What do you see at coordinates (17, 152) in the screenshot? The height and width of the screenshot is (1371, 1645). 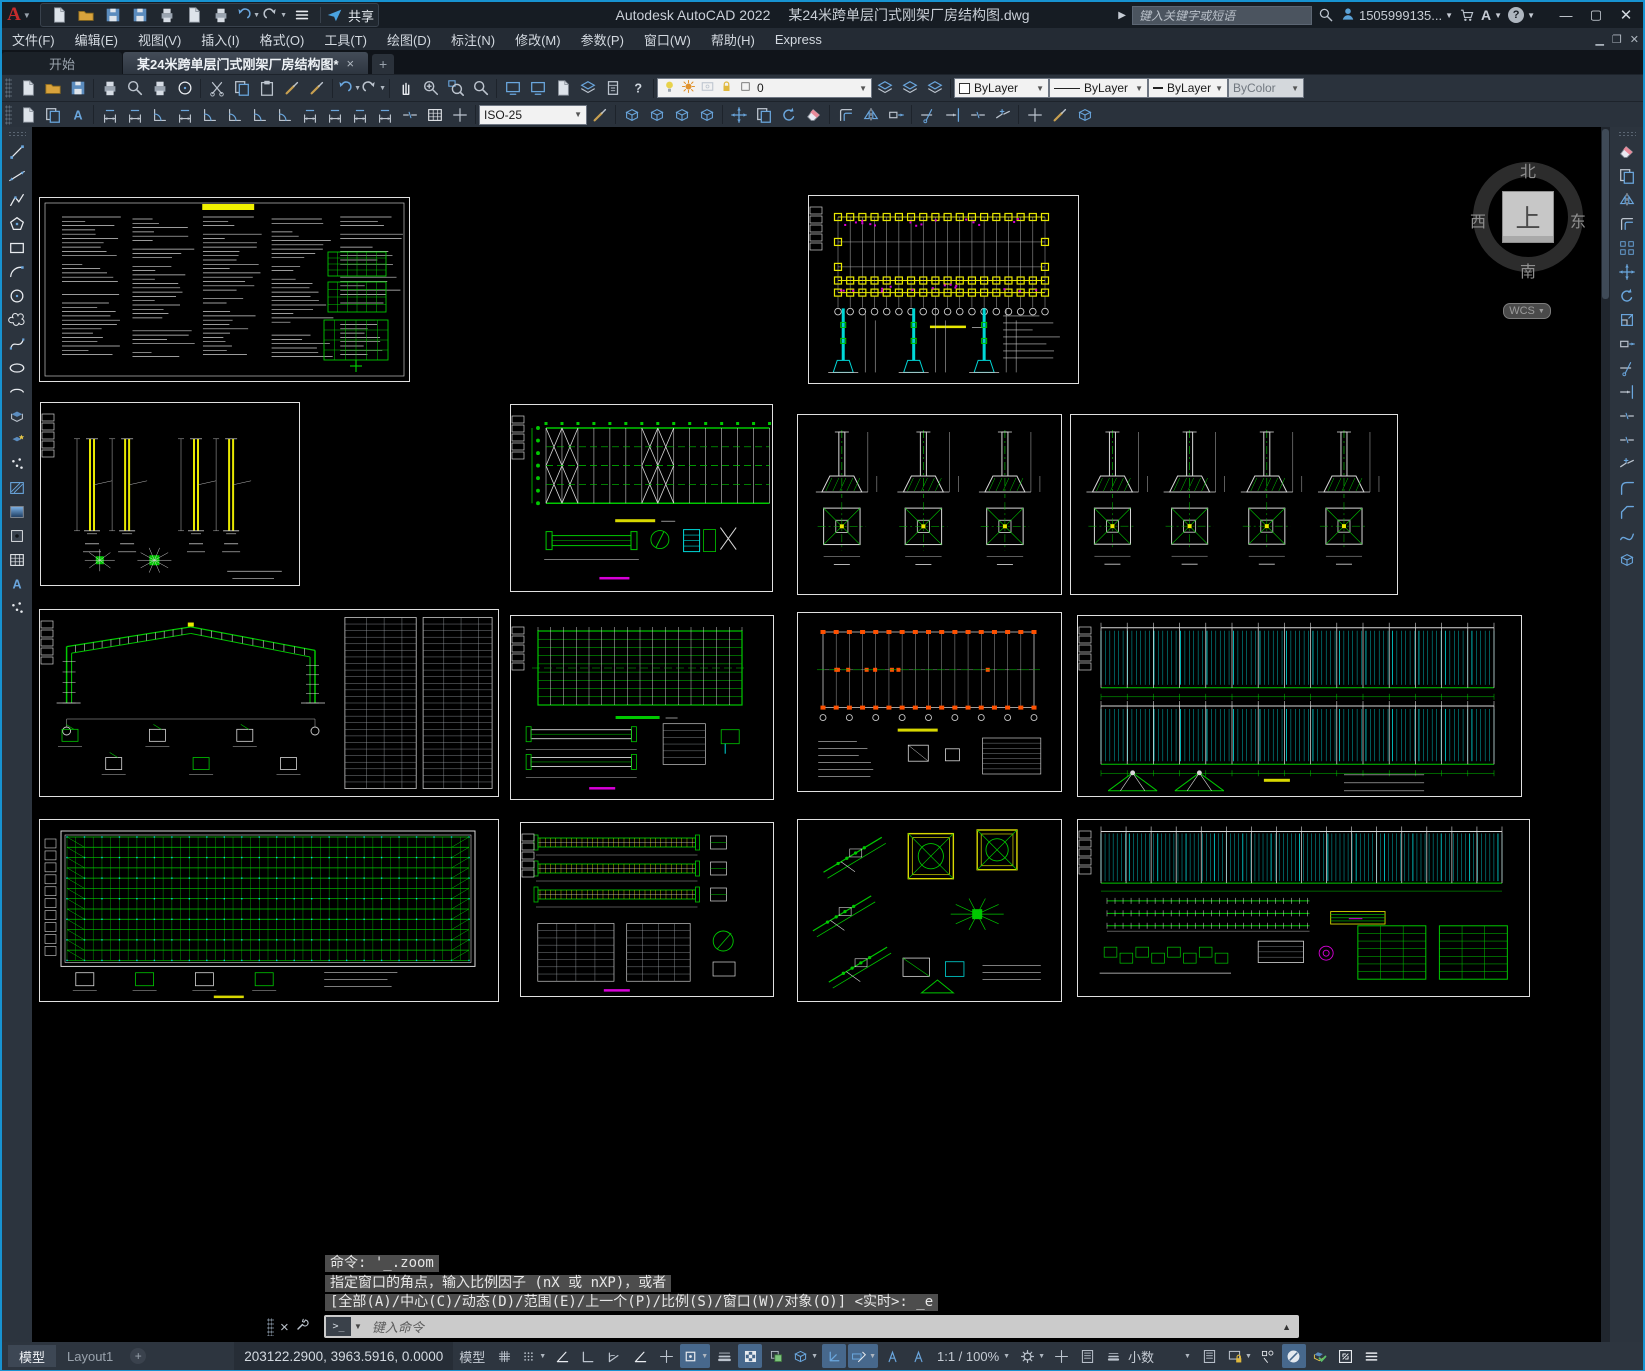 I see `line-icon` at bounding box center [17, 152].